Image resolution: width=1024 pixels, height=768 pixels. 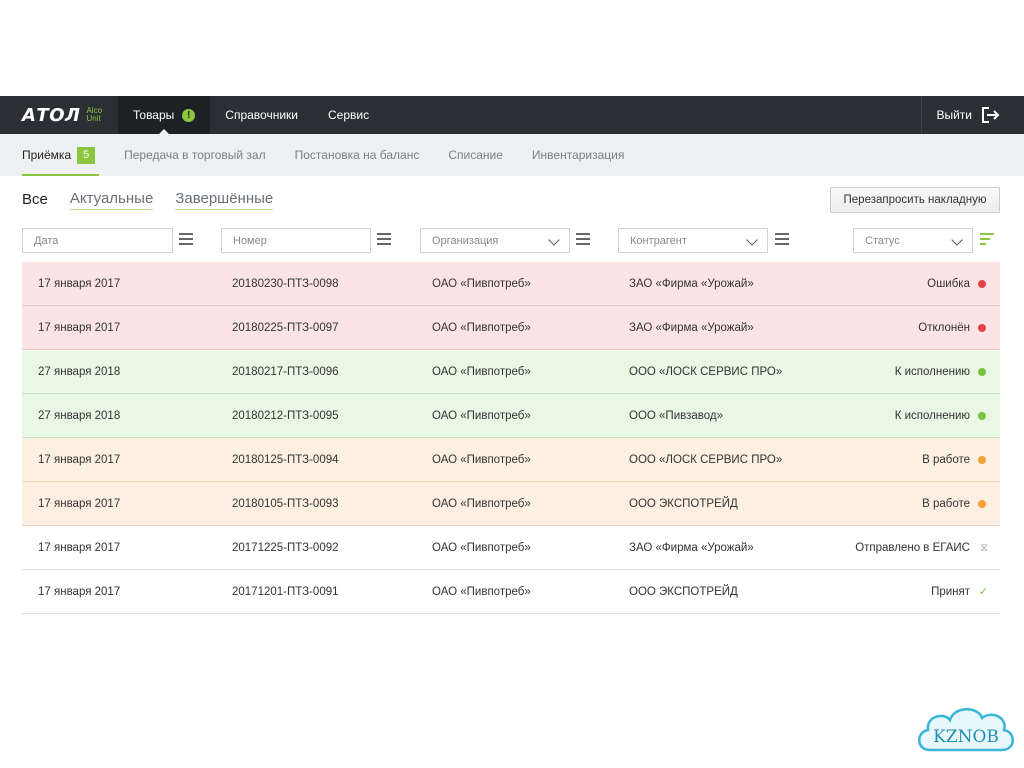 What do you see at coordinates (97, 240) in the screenshot?
I see `date-filter-input: Дата` at bounding box center [97, 240].